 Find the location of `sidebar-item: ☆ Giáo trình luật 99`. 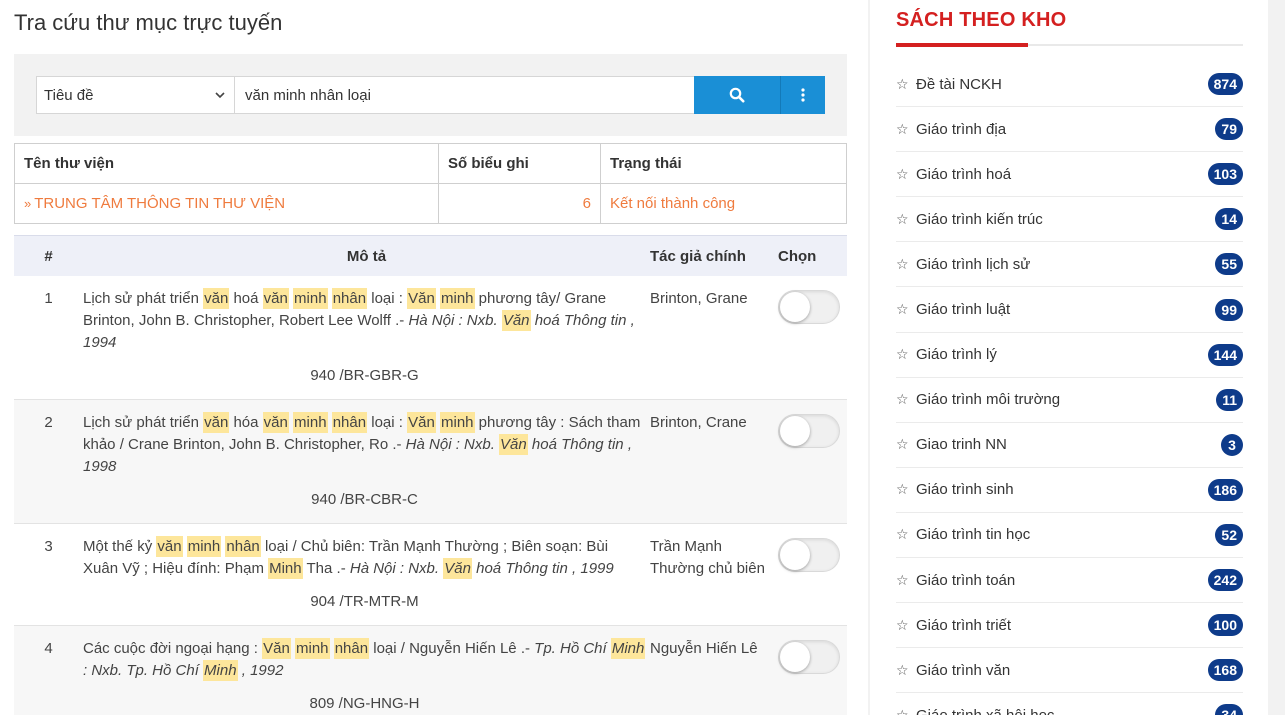

sidebar-item: ☆ Giáo trình luật 99 is located at coordinates (1069, 310).